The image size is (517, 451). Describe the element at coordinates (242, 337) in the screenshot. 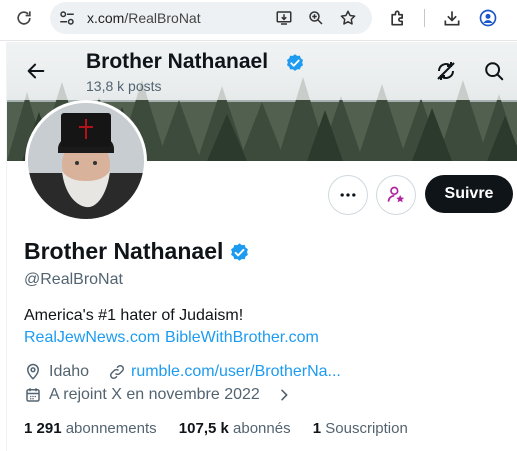

I see `bio-link-biblewithbrother: BibleWithBrother.com` at that location.